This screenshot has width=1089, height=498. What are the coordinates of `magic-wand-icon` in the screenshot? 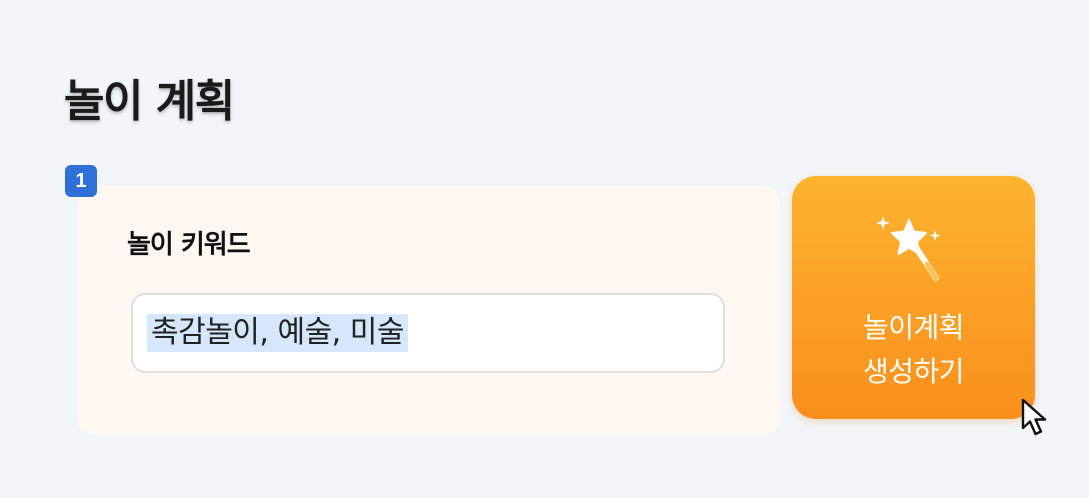 It's located at (908, 248).